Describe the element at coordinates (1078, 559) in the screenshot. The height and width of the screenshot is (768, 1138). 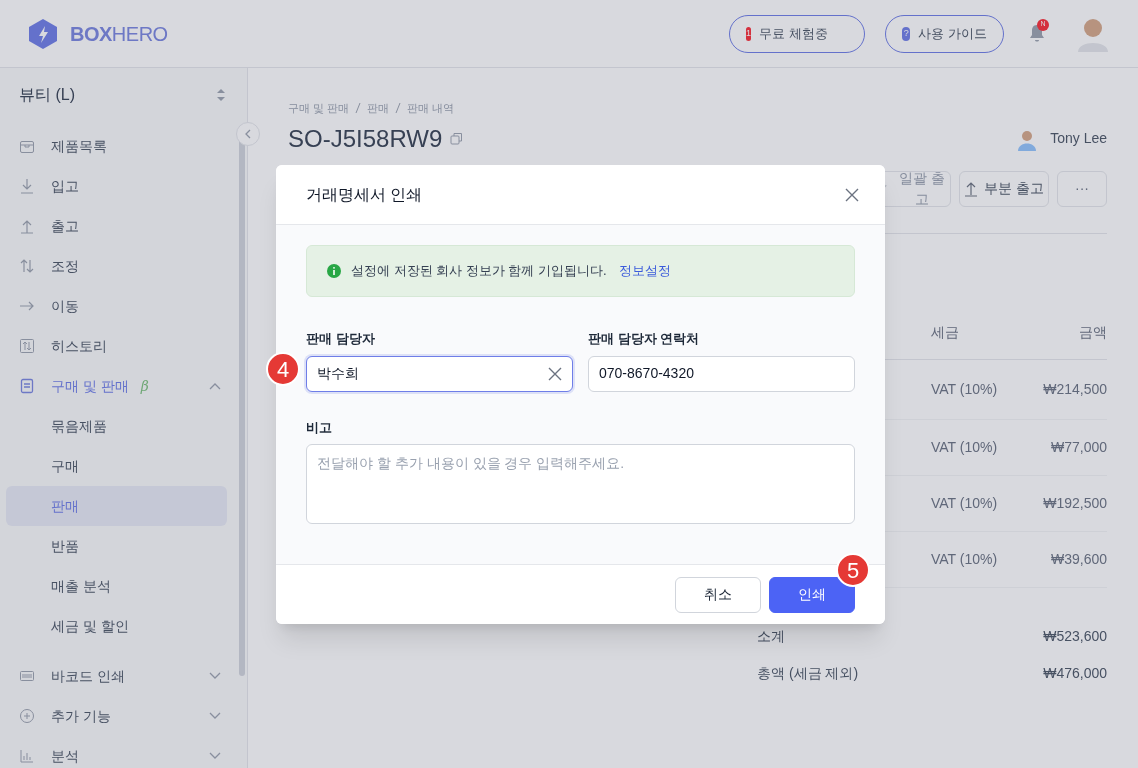
I see `table-cell-text: ₩39,600` at that location.